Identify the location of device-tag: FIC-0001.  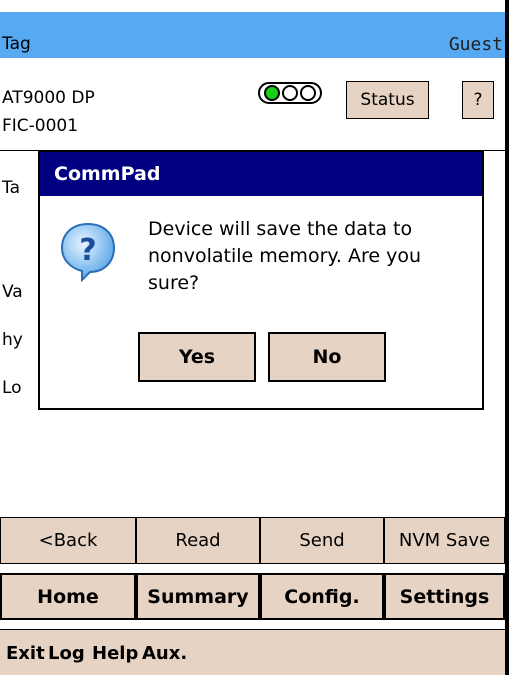
(40, 126).